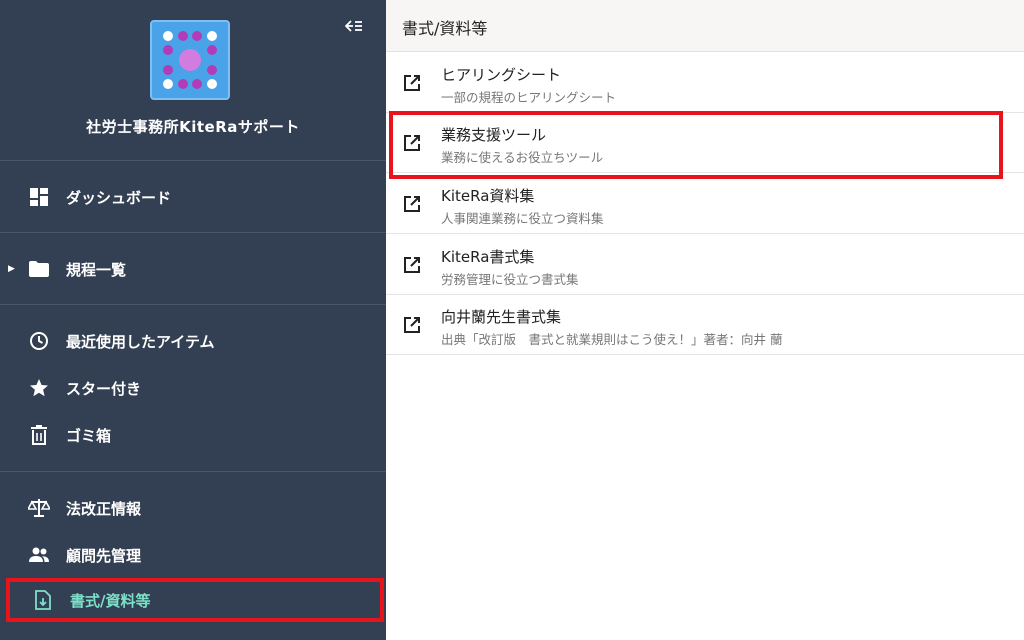  I want to click on logo-icon, so click(190, 60).